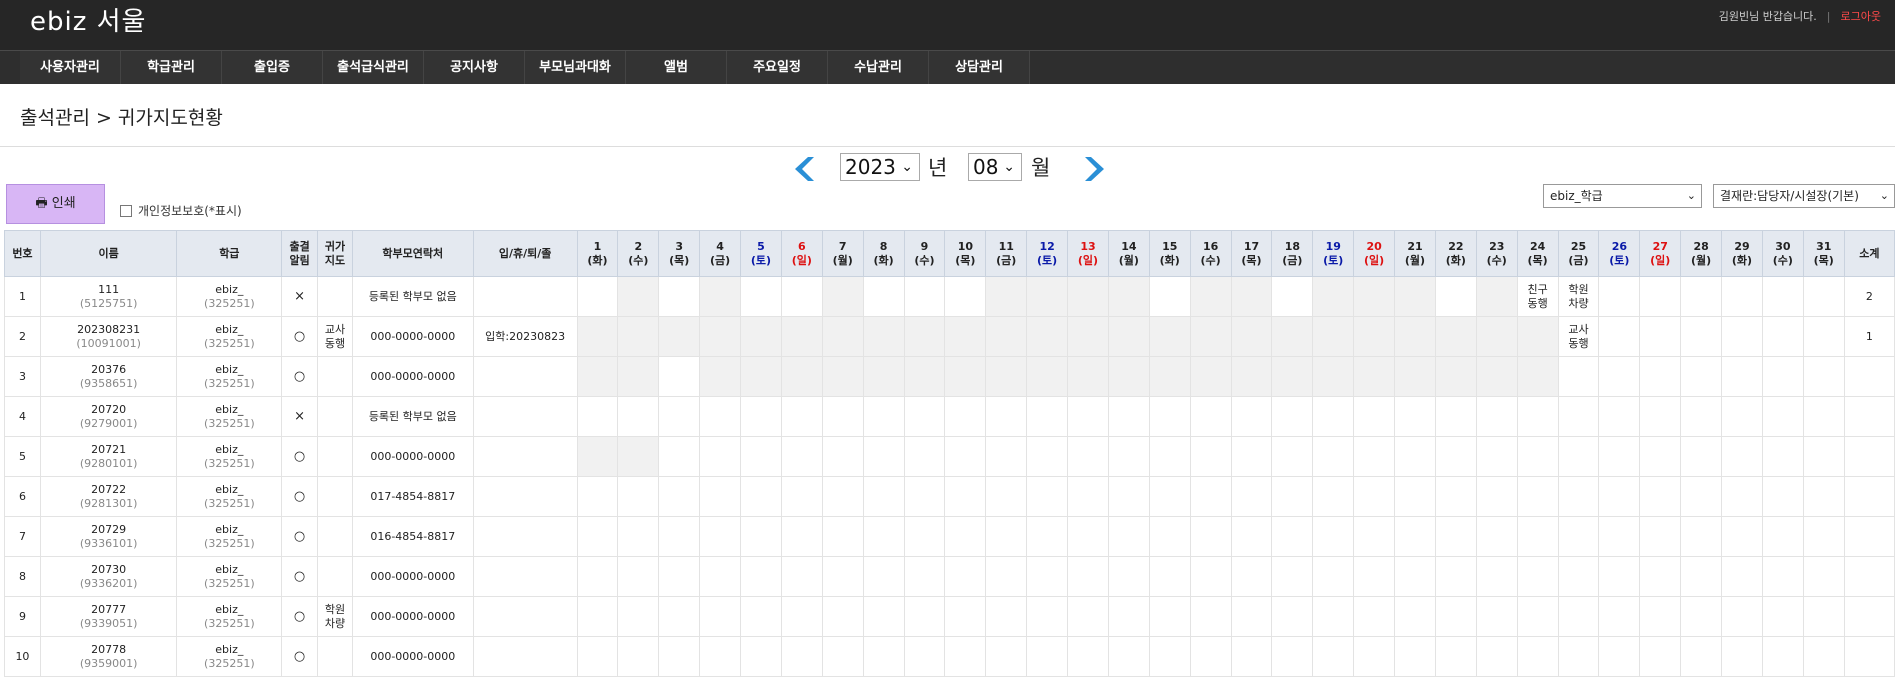 Image resolution: width=1895 pixels, height=677 pixels. Describe the element at coordinates (1096, 169) in the screenshot. I see `chevron-right-icon` at that location.